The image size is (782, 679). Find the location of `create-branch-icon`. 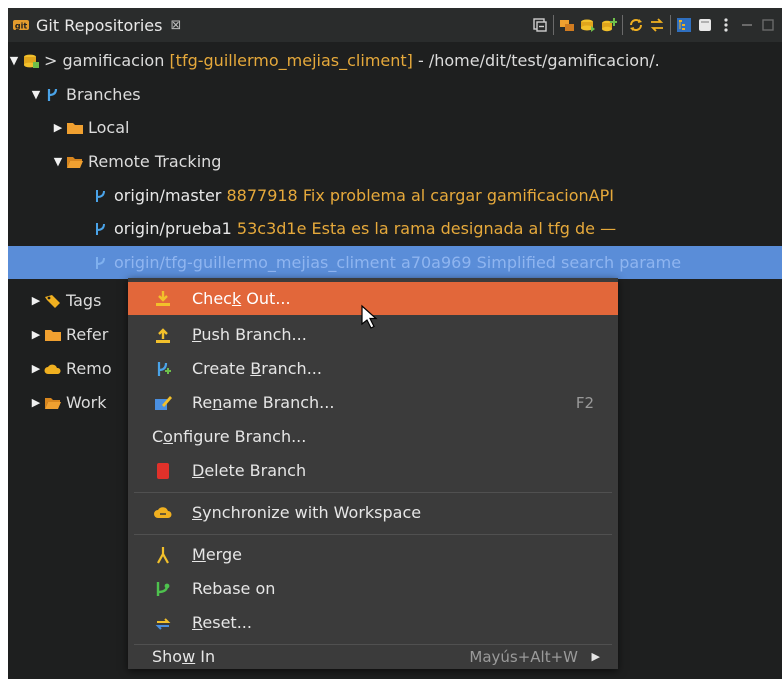

create-branch-icon is located at coordinates (164, 369).